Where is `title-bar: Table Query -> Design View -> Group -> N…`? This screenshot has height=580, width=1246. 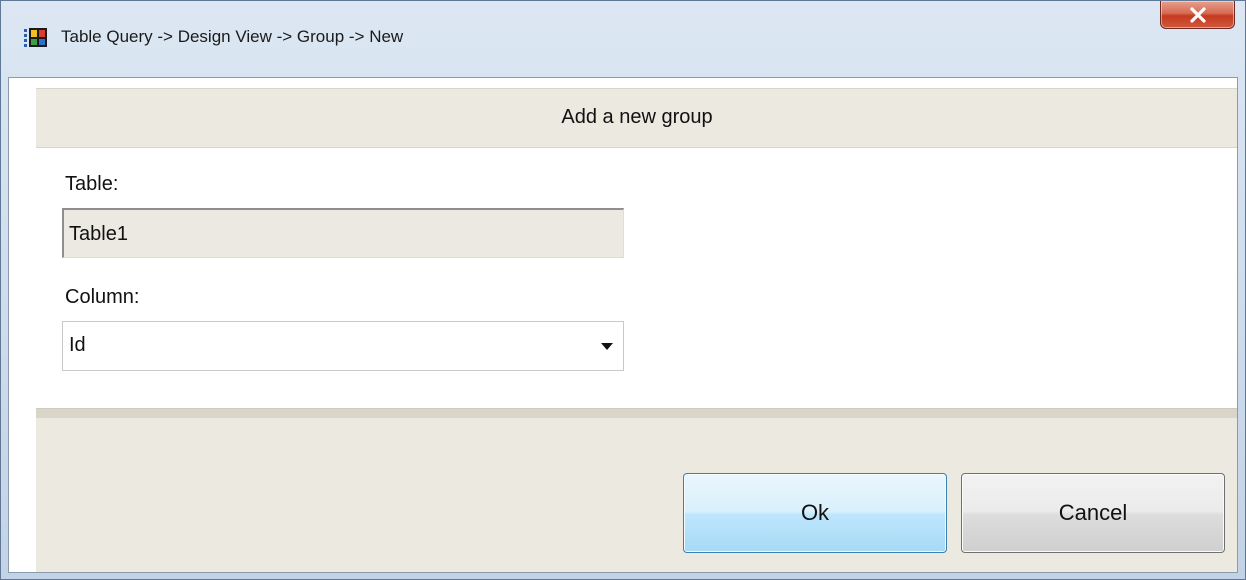
title-bar: Table Query -> Design View -> Group -> N… is located at coordinates (623, 39).